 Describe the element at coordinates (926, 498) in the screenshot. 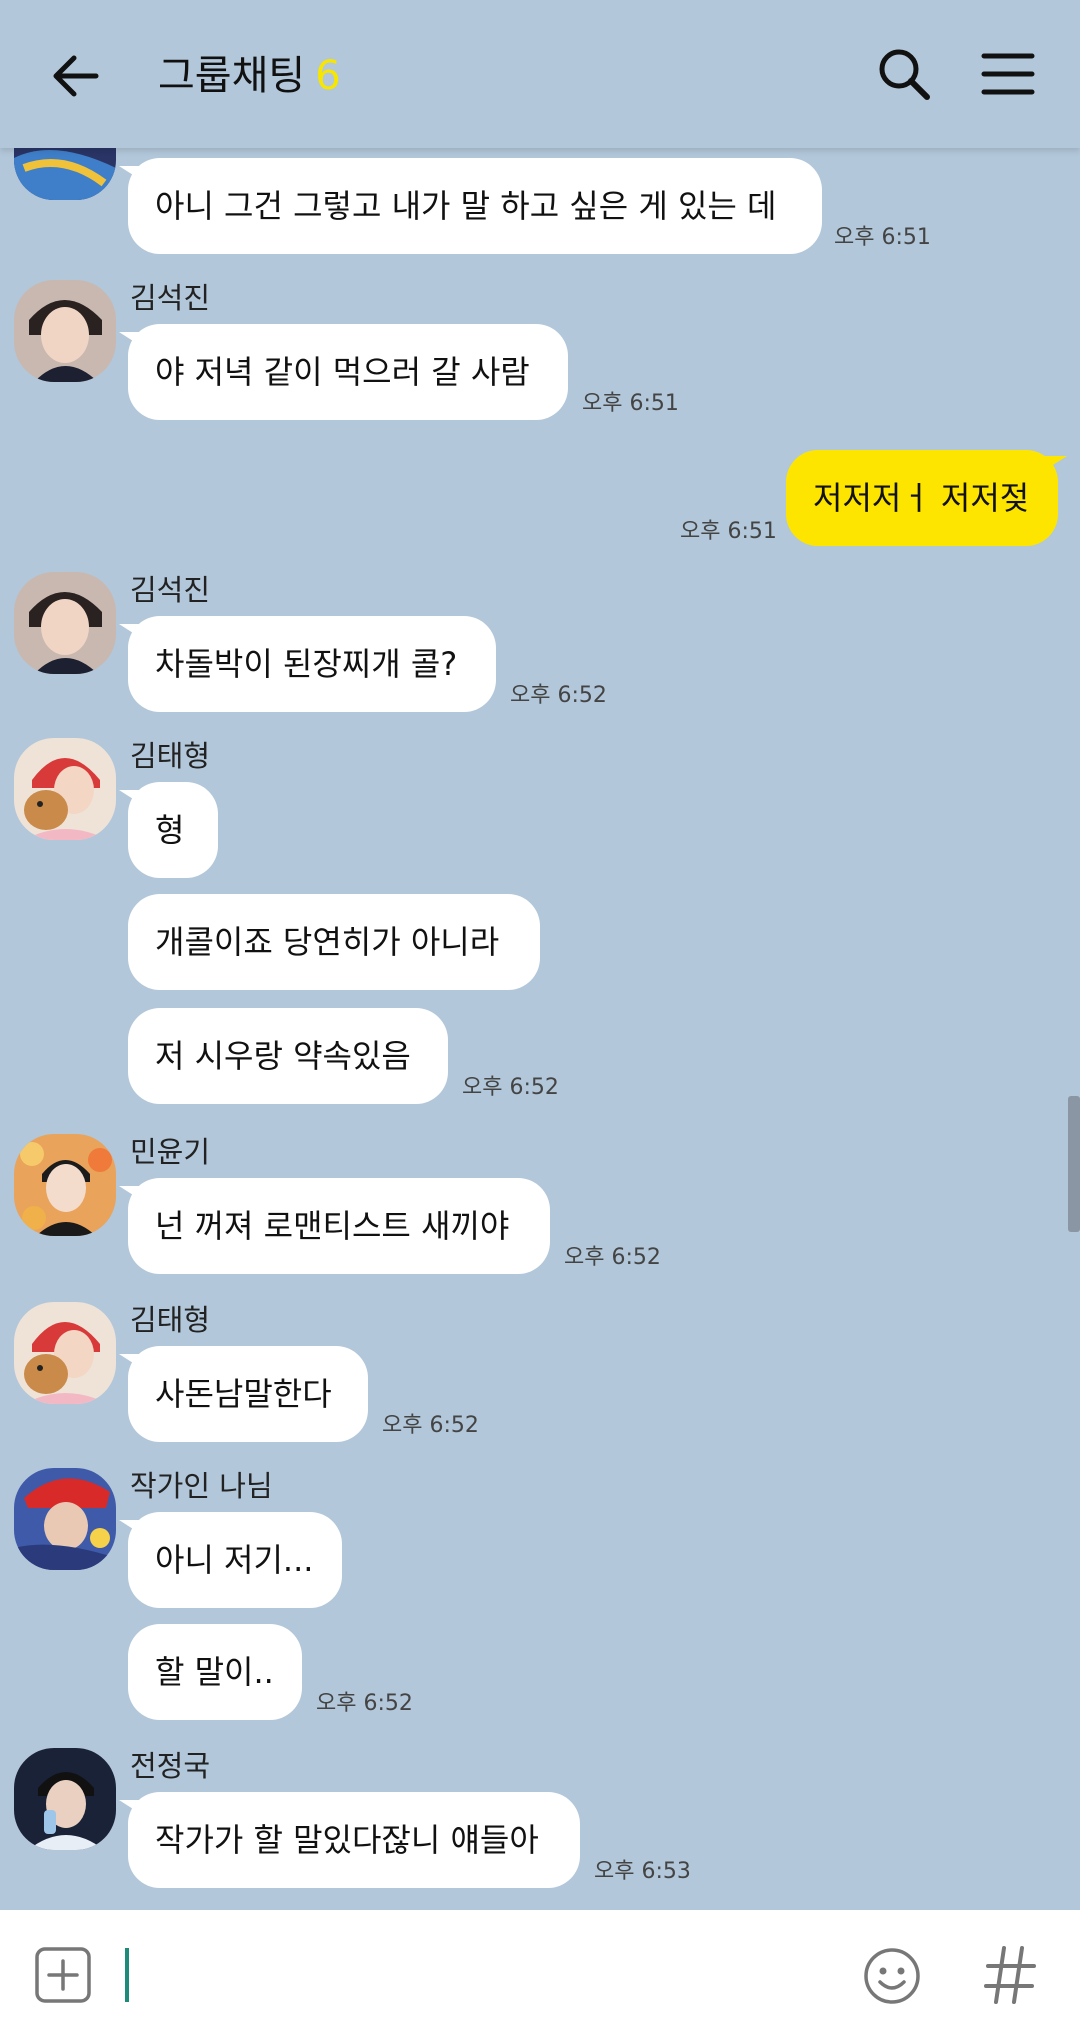

I see `my-message-bubble: 저저저ㅓ 저저젖` at that location.